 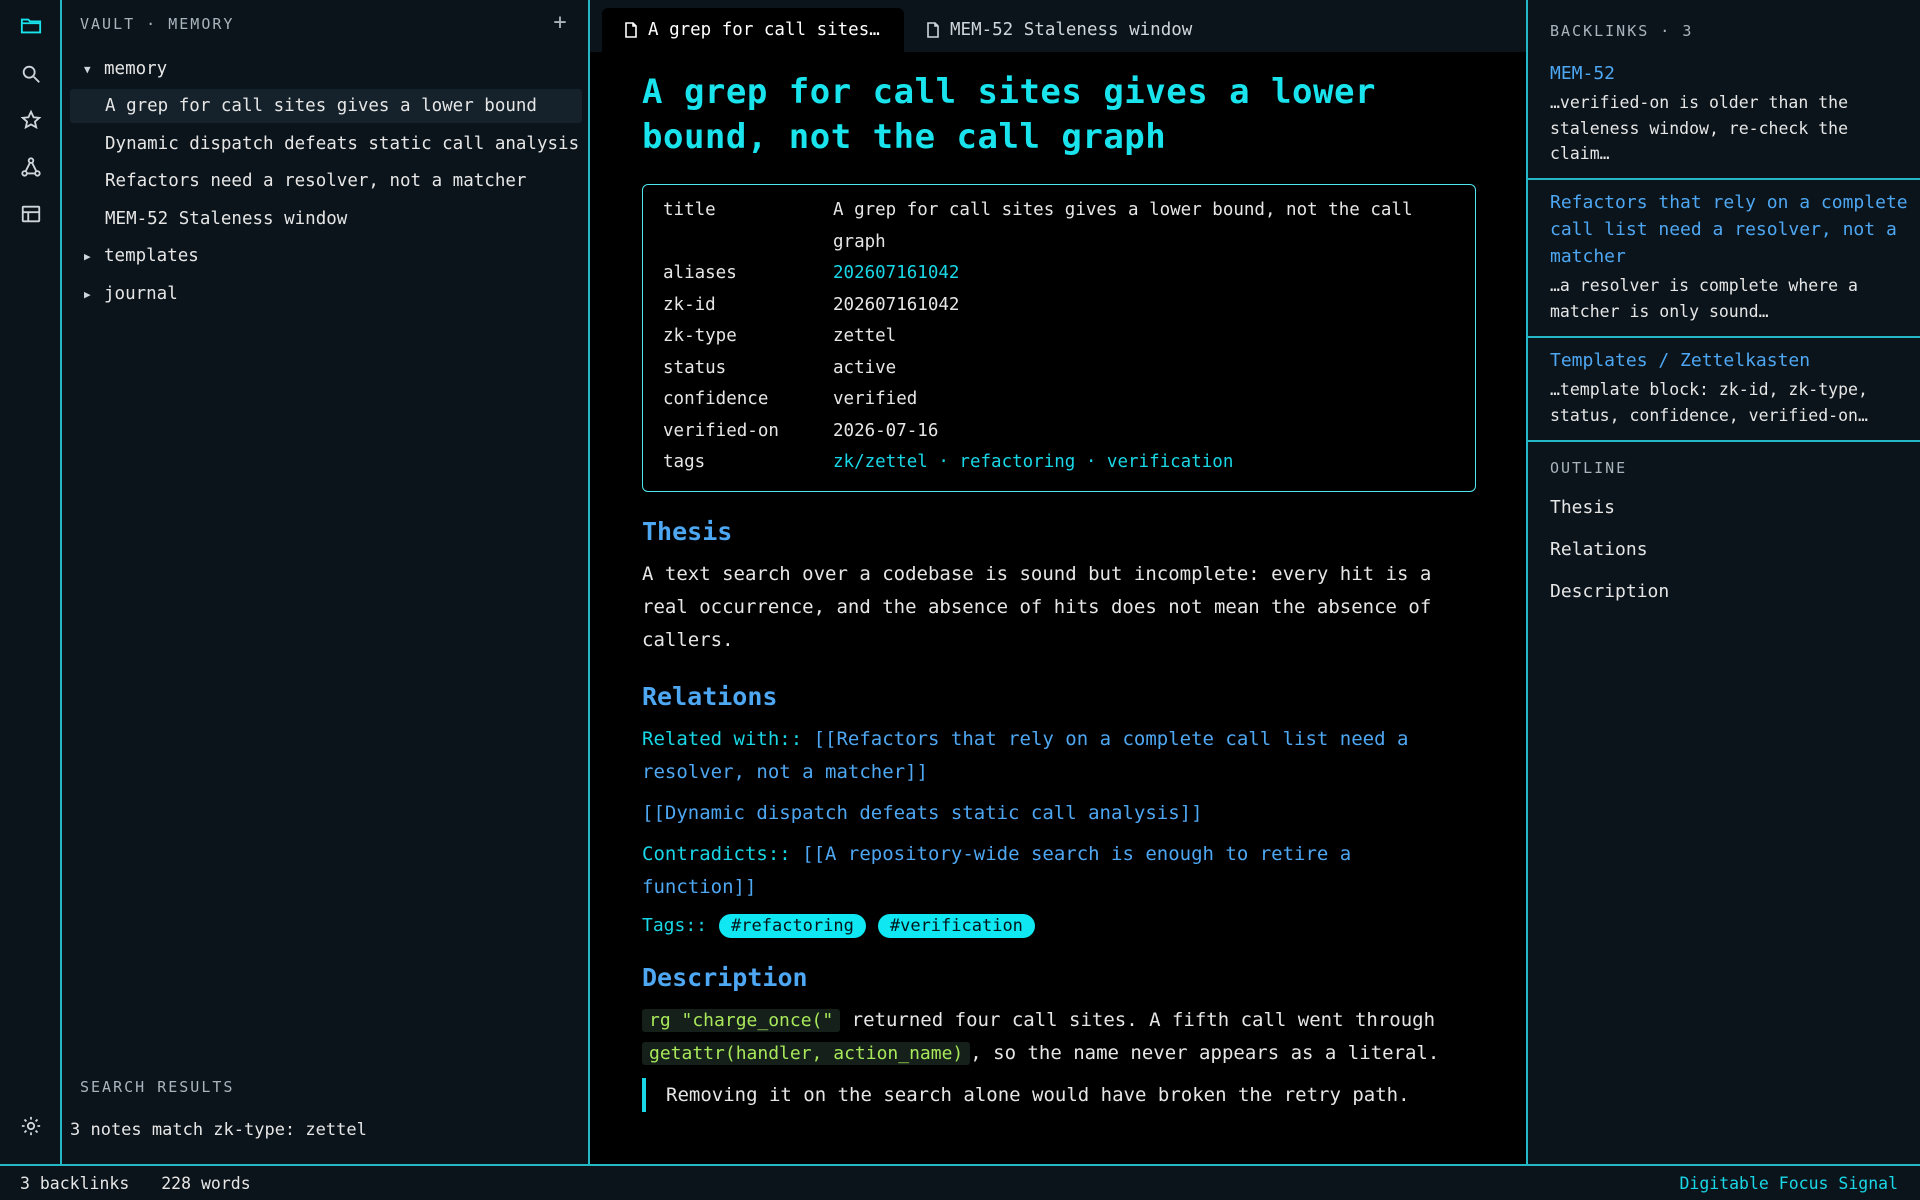 I want to click on word-count: 228 words, so click(x=206, y=1183).